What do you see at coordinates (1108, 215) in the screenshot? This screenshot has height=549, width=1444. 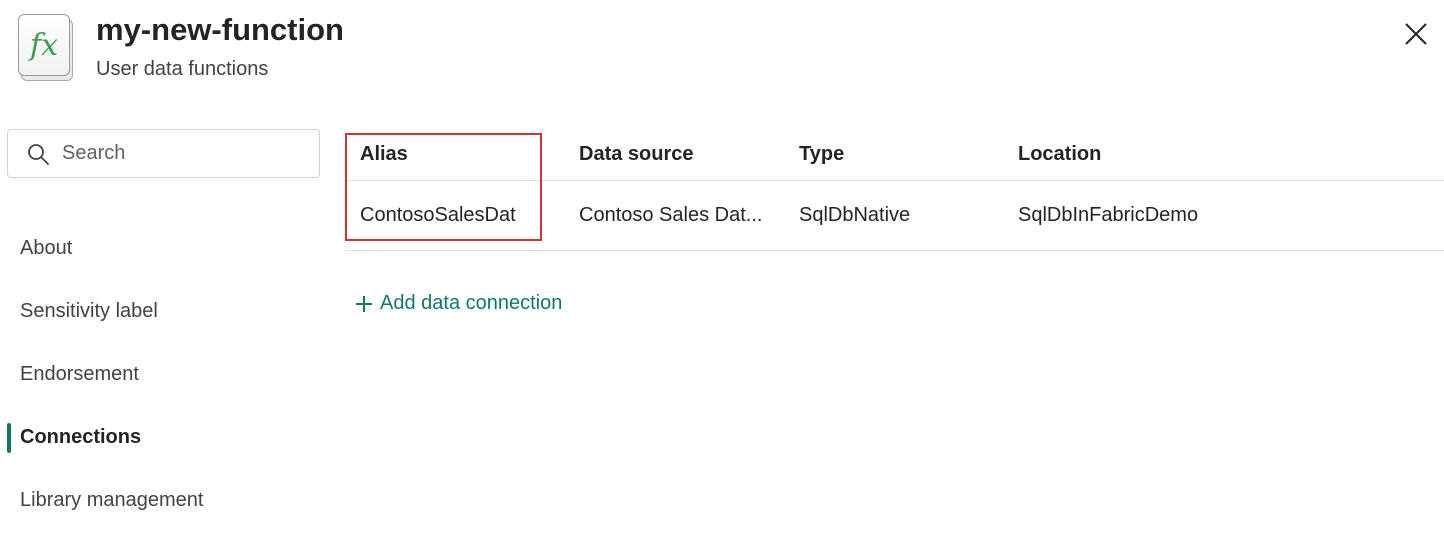 I see `cell-location: SqlDbInFabricDemo` at bounding box center [1108, 215].